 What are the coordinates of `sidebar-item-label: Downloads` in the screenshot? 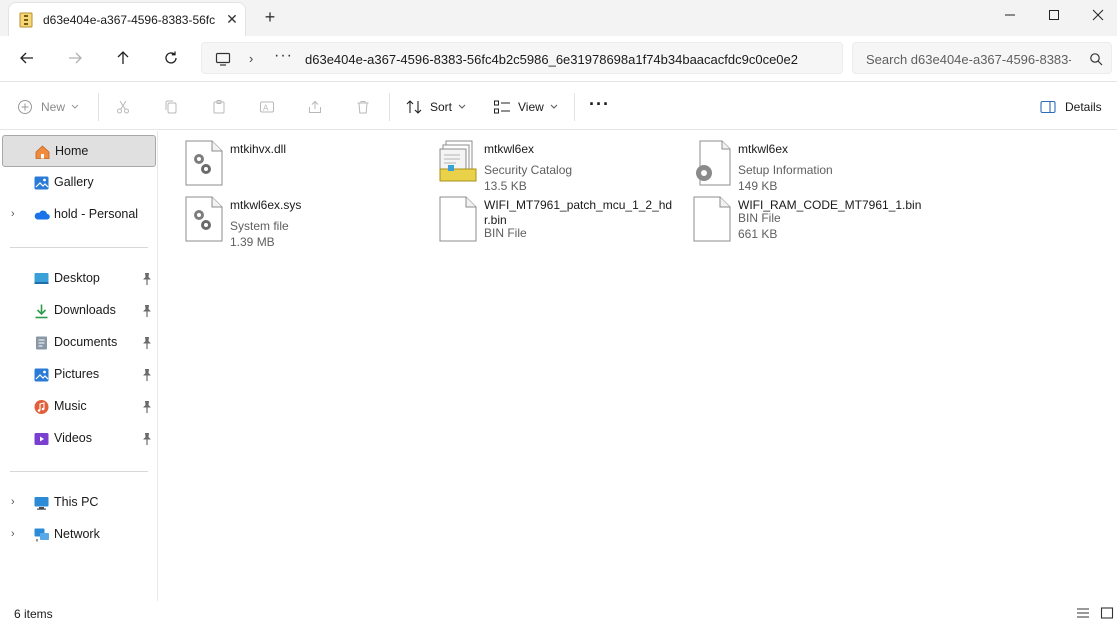 It's located at (85, 310).